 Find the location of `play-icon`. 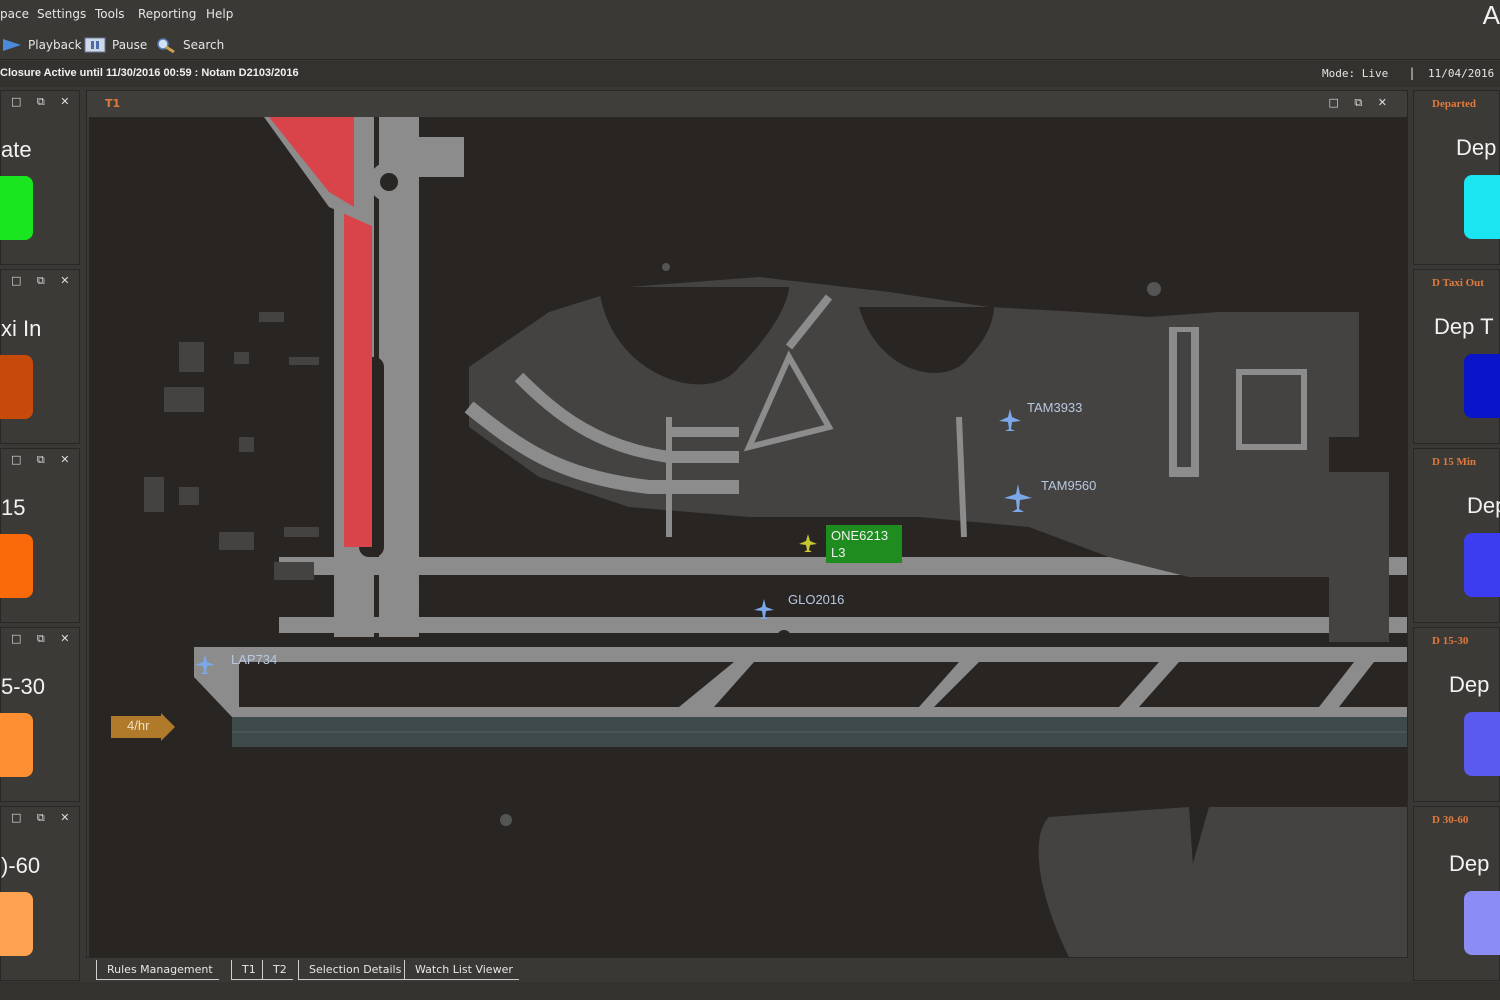

play-icon is located at coordinates (12, 45).